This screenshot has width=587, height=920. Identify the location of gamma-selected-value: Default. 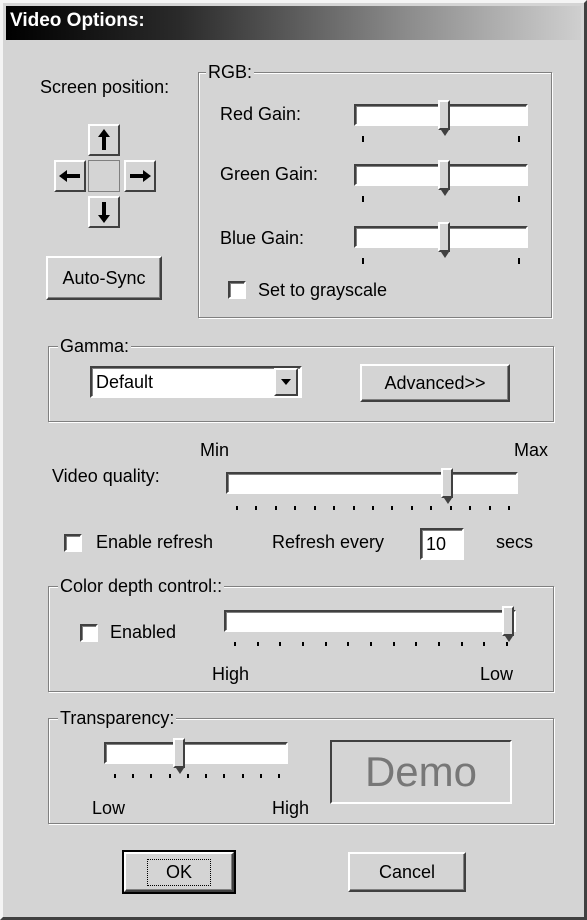
(125, 381).